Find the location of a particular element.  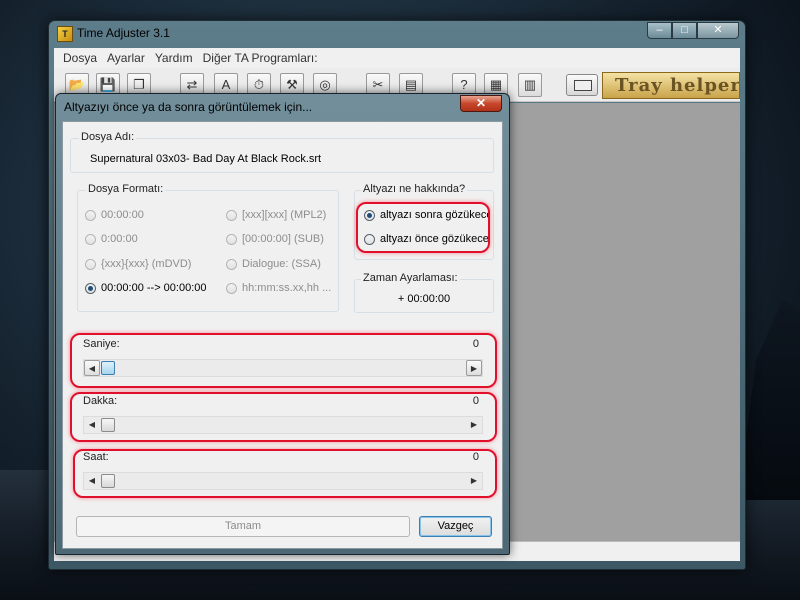

format-option-srt: 00:00:00 --> 00:00:00 is located at coordinates (146, 288).